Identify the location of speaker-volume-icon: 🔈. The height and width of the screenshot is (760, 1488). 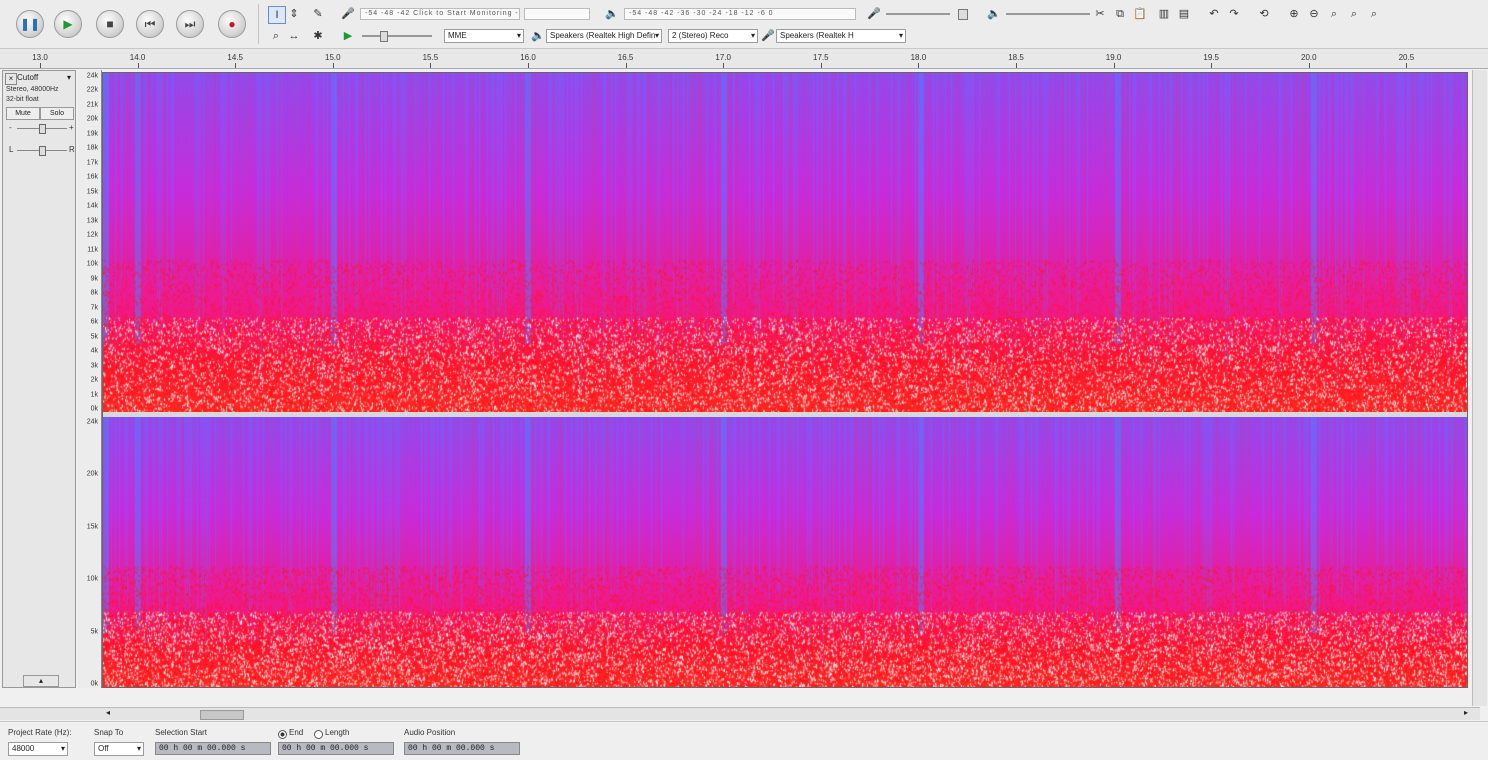
(994, 14).